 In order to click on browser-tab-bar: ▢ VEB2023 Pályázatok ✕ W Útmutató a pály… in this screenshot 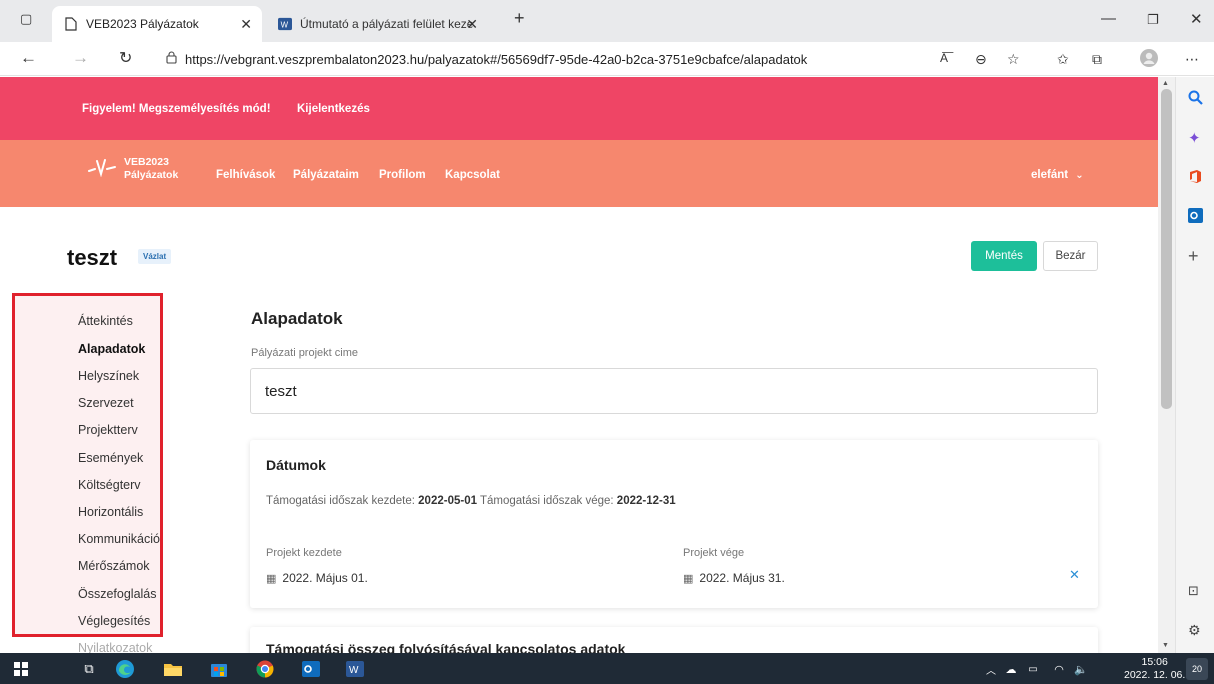, I will do `click(607, 21)`.